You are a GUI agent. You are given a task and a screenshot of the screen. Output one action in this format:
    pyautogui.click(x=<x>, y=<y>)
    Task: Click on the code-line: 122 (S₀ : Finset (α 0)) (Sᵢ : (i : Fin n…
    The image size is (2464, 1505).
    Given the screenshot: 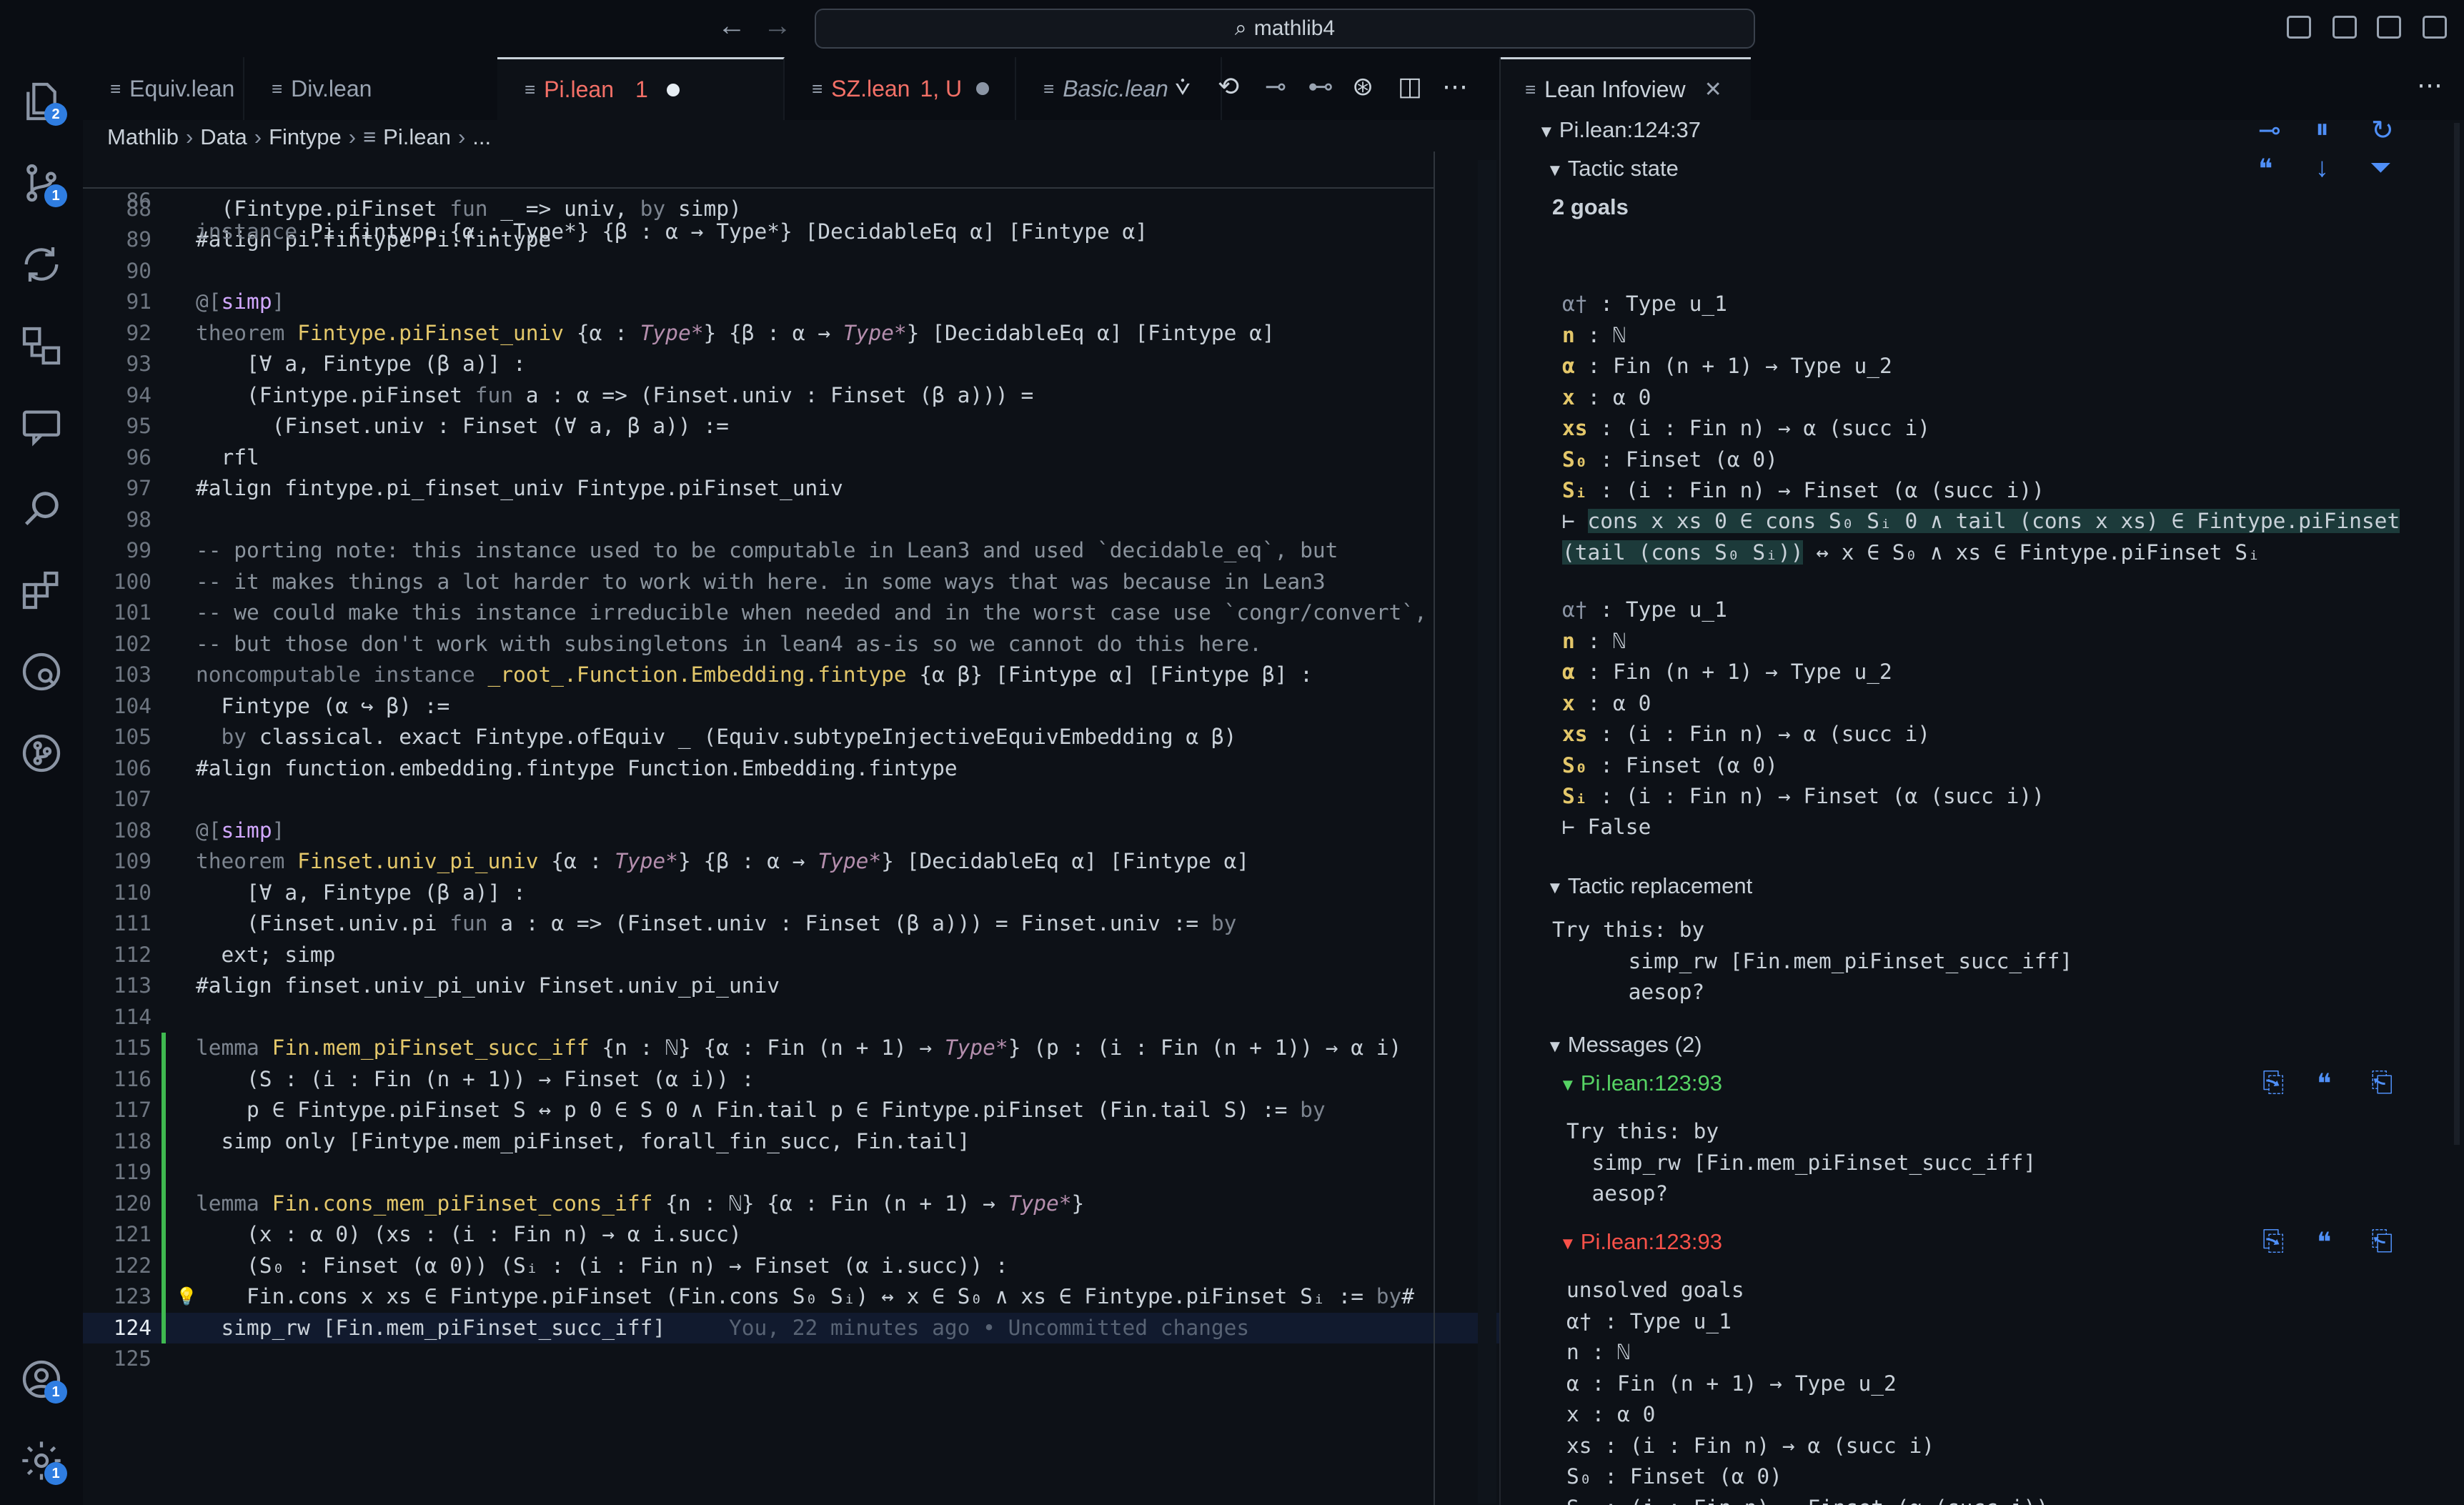 What is the action you would take?
    pyautogui.click(x=791, y=1266)
    